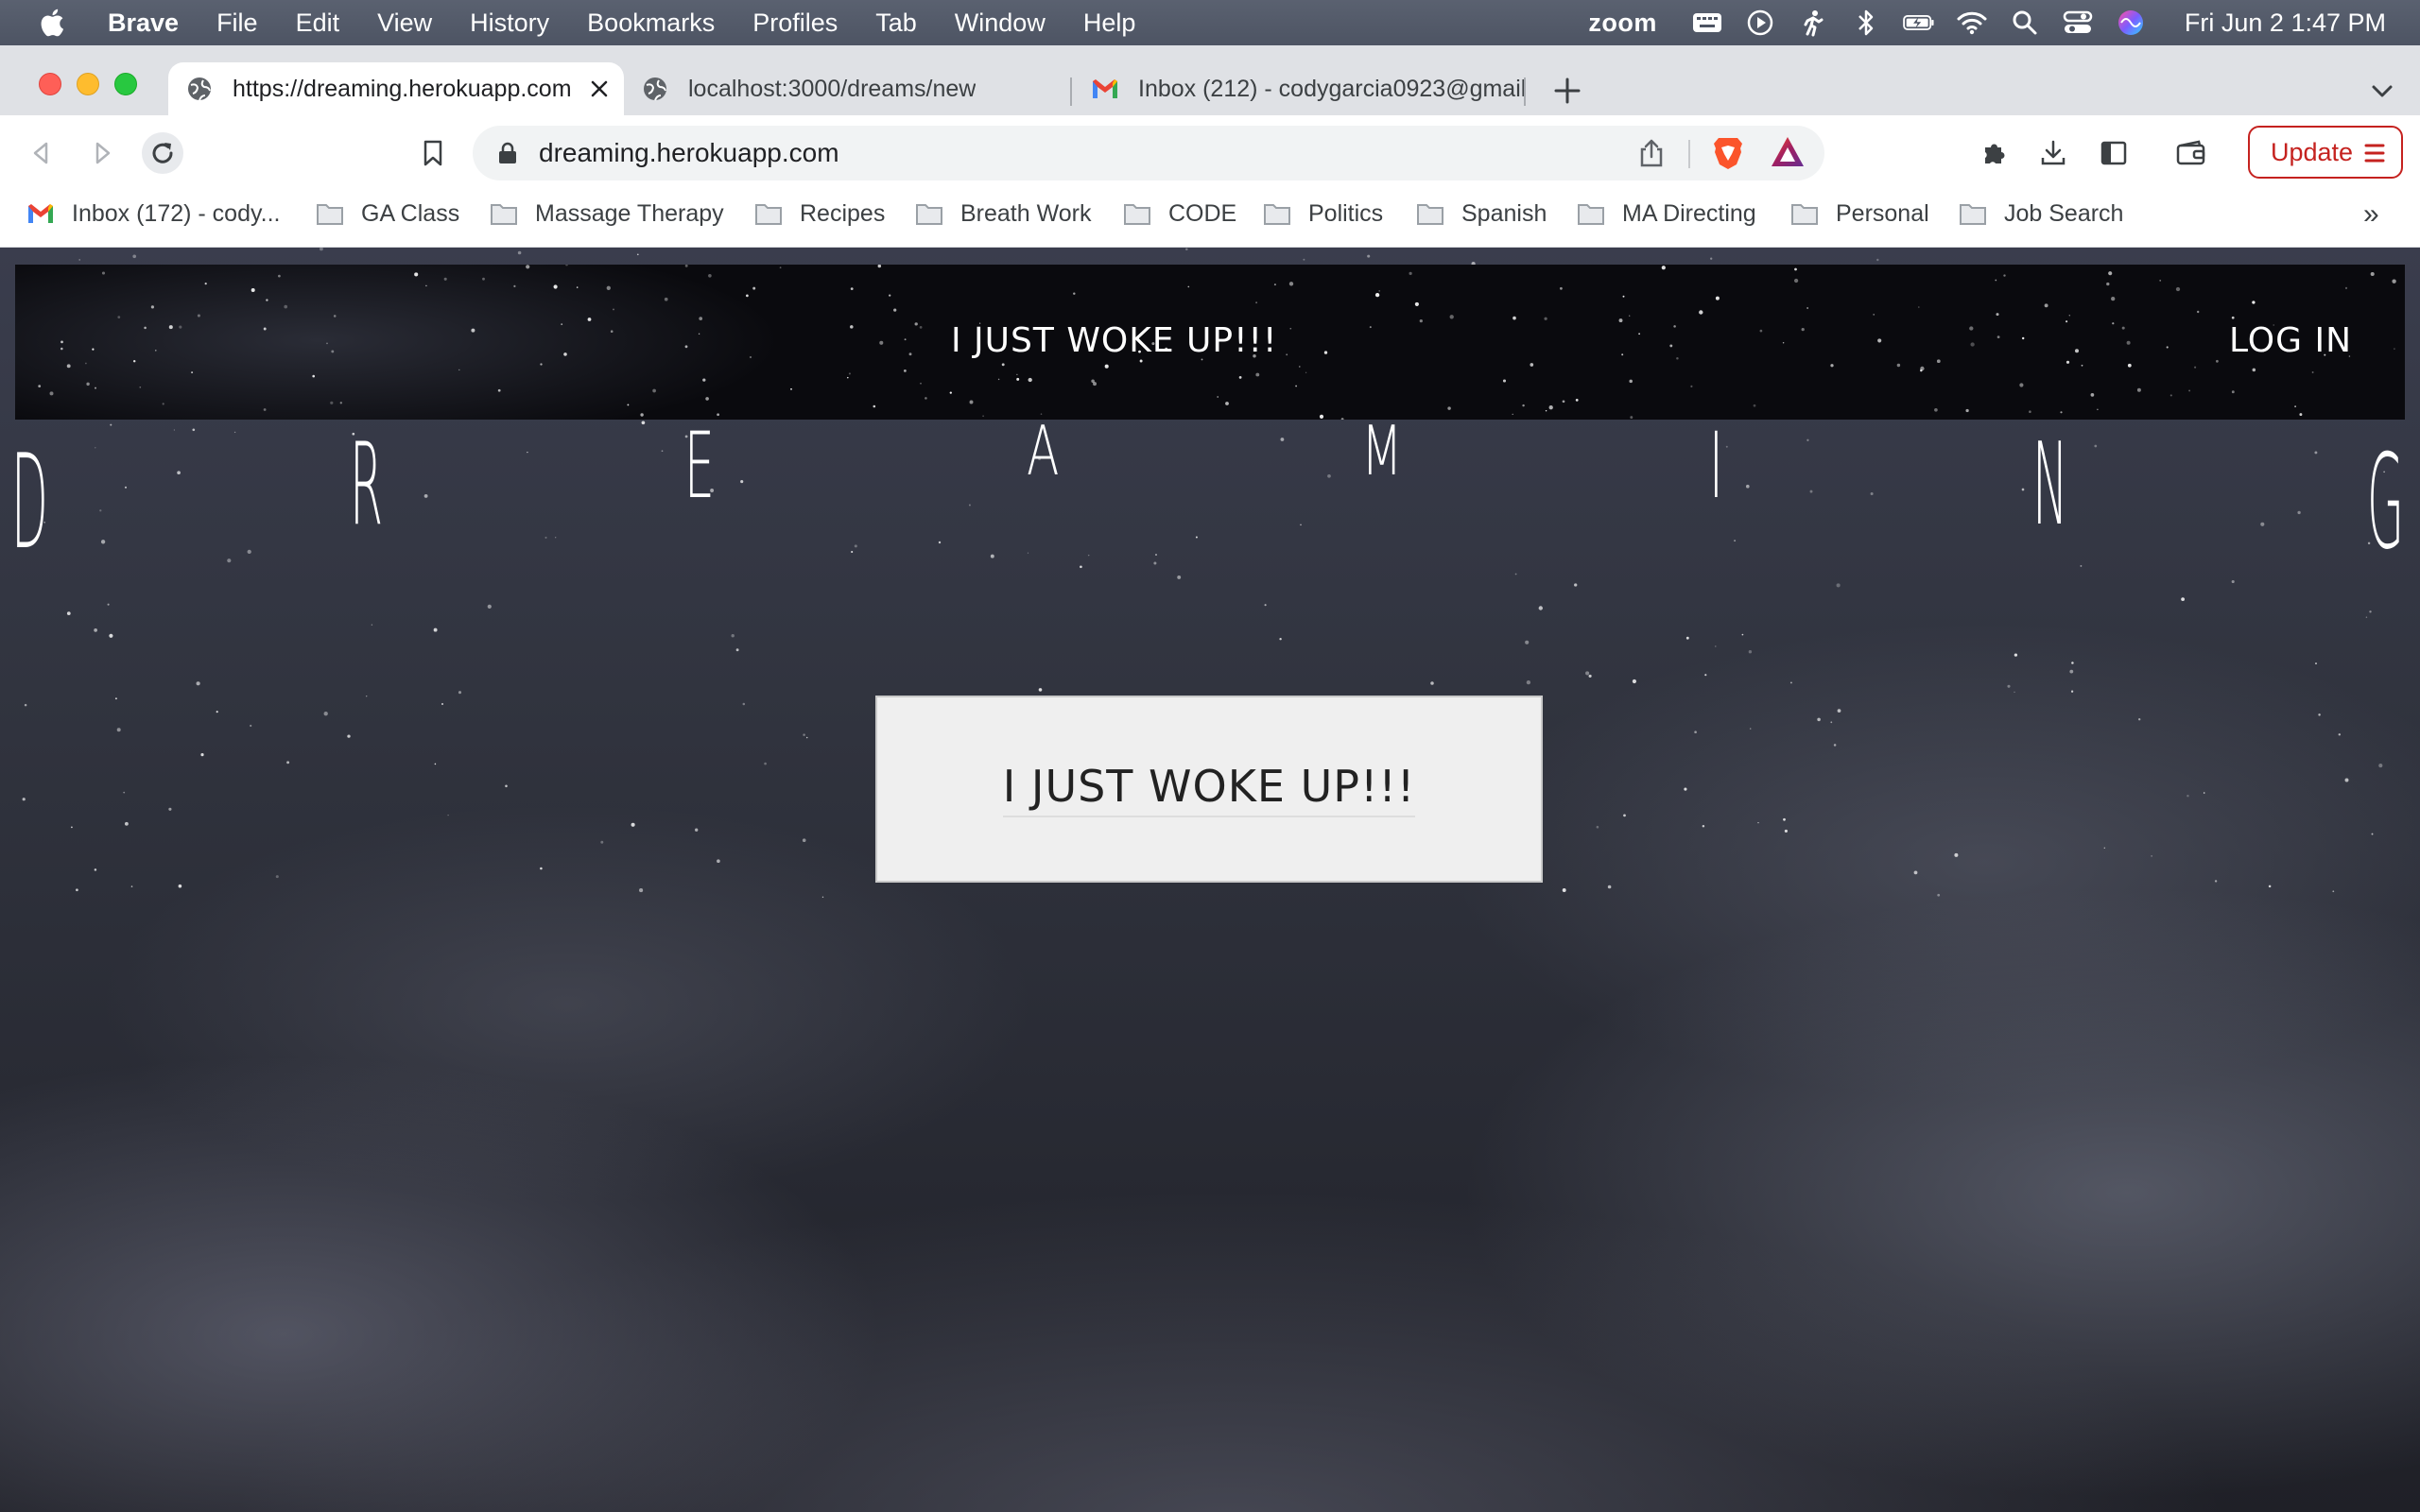  I want to click on address-bar: dreaming.herokuapp.com, so click(1148, 153).